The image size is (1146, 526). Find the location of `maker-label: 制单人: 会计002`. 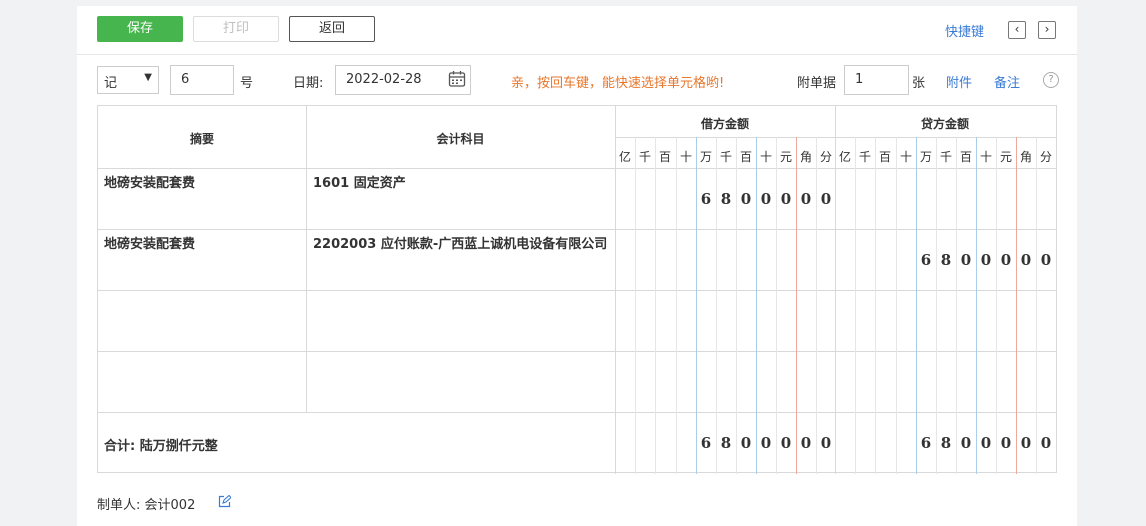

maker-label: 制单人: 会计002 is located at coordinates (146, 503).